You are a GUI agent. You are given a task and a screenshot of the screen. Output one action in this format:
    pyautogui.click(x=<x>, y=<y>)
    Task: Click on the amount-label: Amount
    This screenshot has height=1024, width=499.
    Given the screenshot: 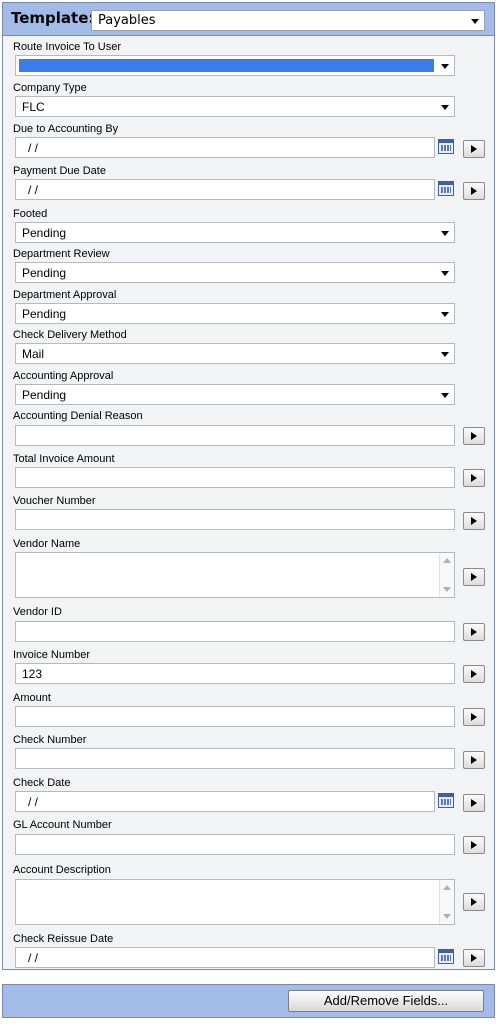 What is the action you would take?
    pyautogui.click(x=32, y=698)
    